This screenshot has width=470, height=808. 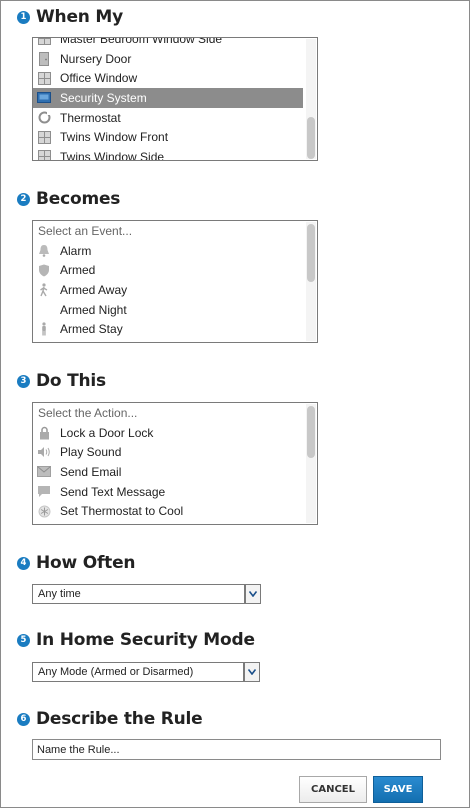 I want to click on shield-icon, so click(x=44, y=270).